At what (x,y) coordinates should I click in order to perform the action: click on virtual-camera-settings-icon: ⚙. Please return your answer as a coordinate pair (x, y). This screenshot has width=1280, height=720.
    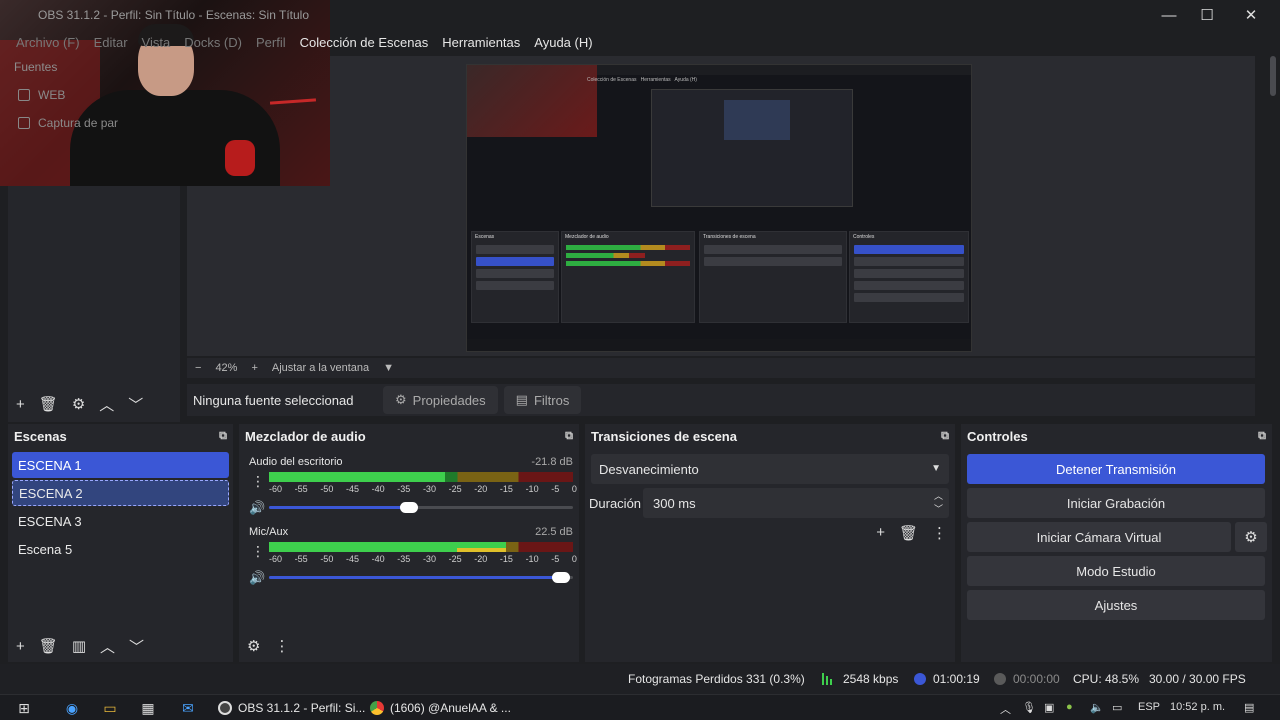
    Looking at the image, I should click on (1251, 537).